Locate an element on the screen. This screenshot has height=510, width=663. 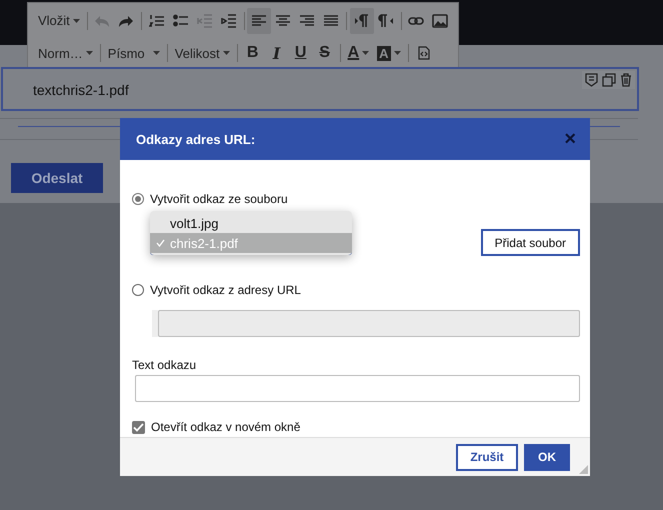
insert-menu: Vložit is located at coordinates (59, 21).